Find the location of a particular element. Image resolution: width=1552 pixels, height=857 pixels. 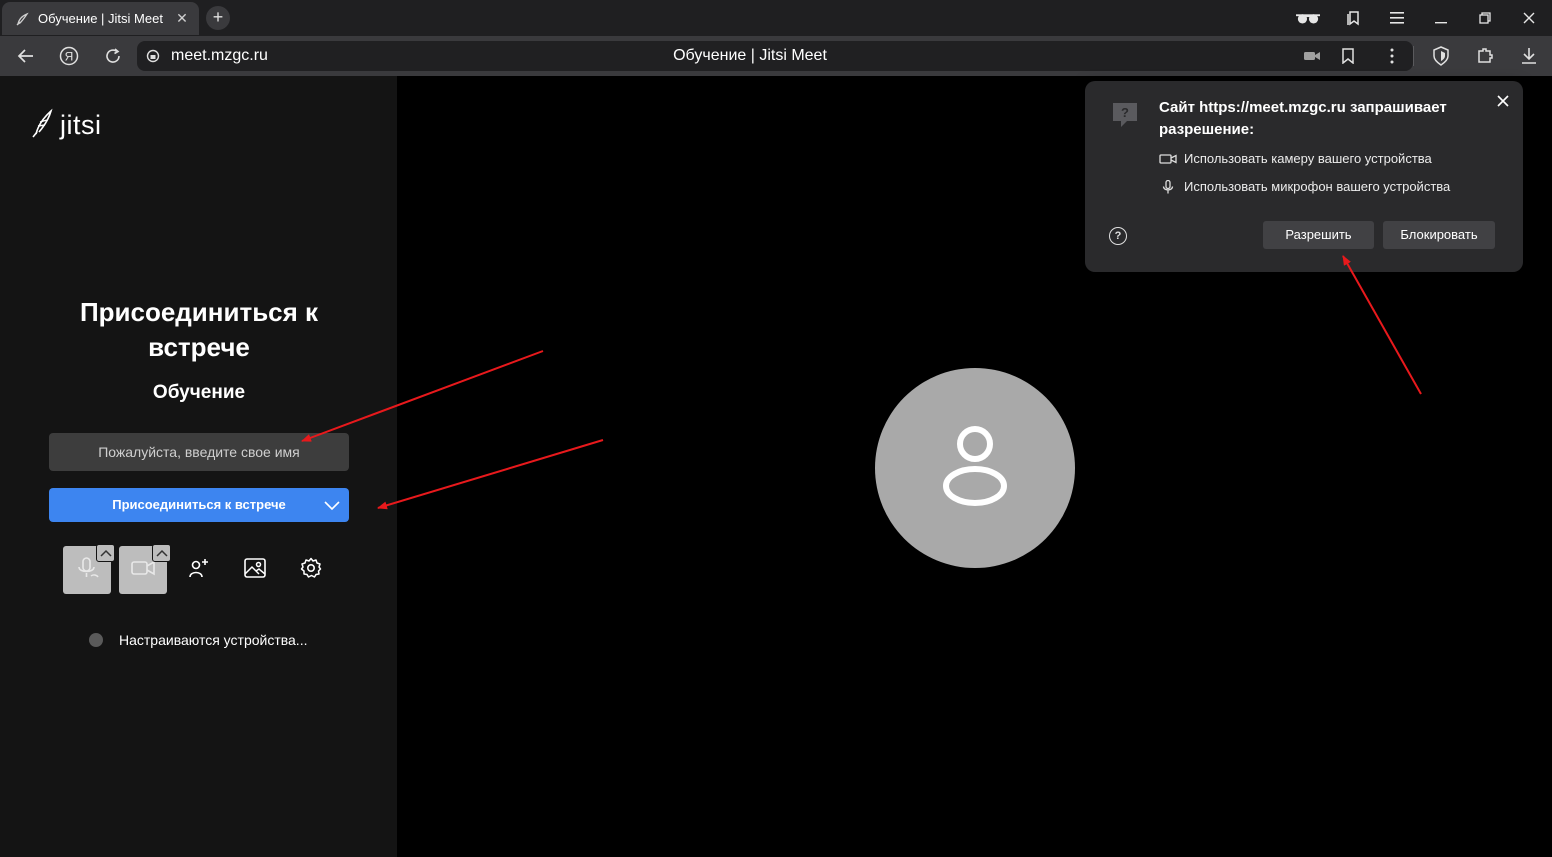

gear-icon is located at coordinates (311, 570).